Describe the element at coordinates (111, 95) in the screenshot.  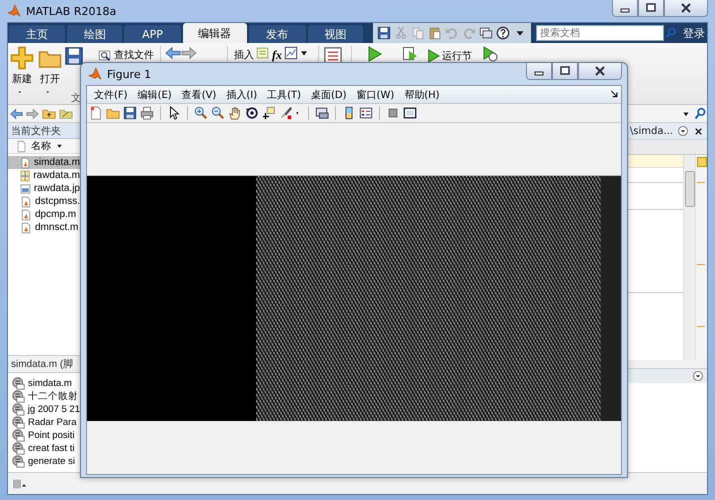
I see `menu-item: 文件(F)` at that location.